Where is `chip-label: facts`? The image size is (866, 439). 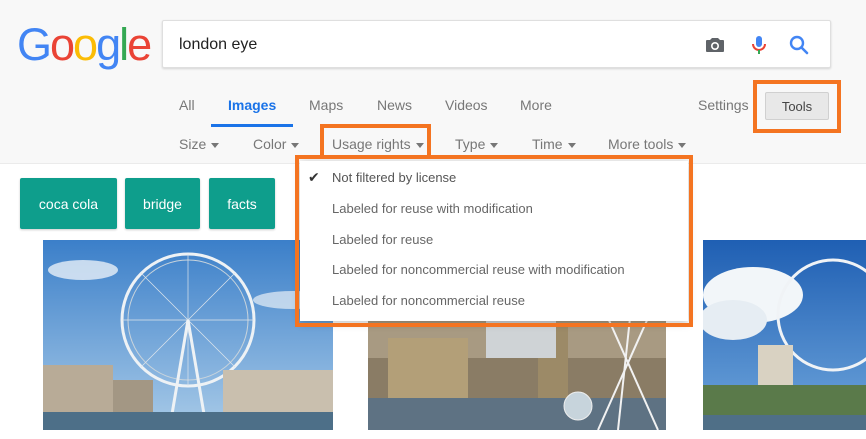 chip-label: facts is located at coordinates (242, 203).